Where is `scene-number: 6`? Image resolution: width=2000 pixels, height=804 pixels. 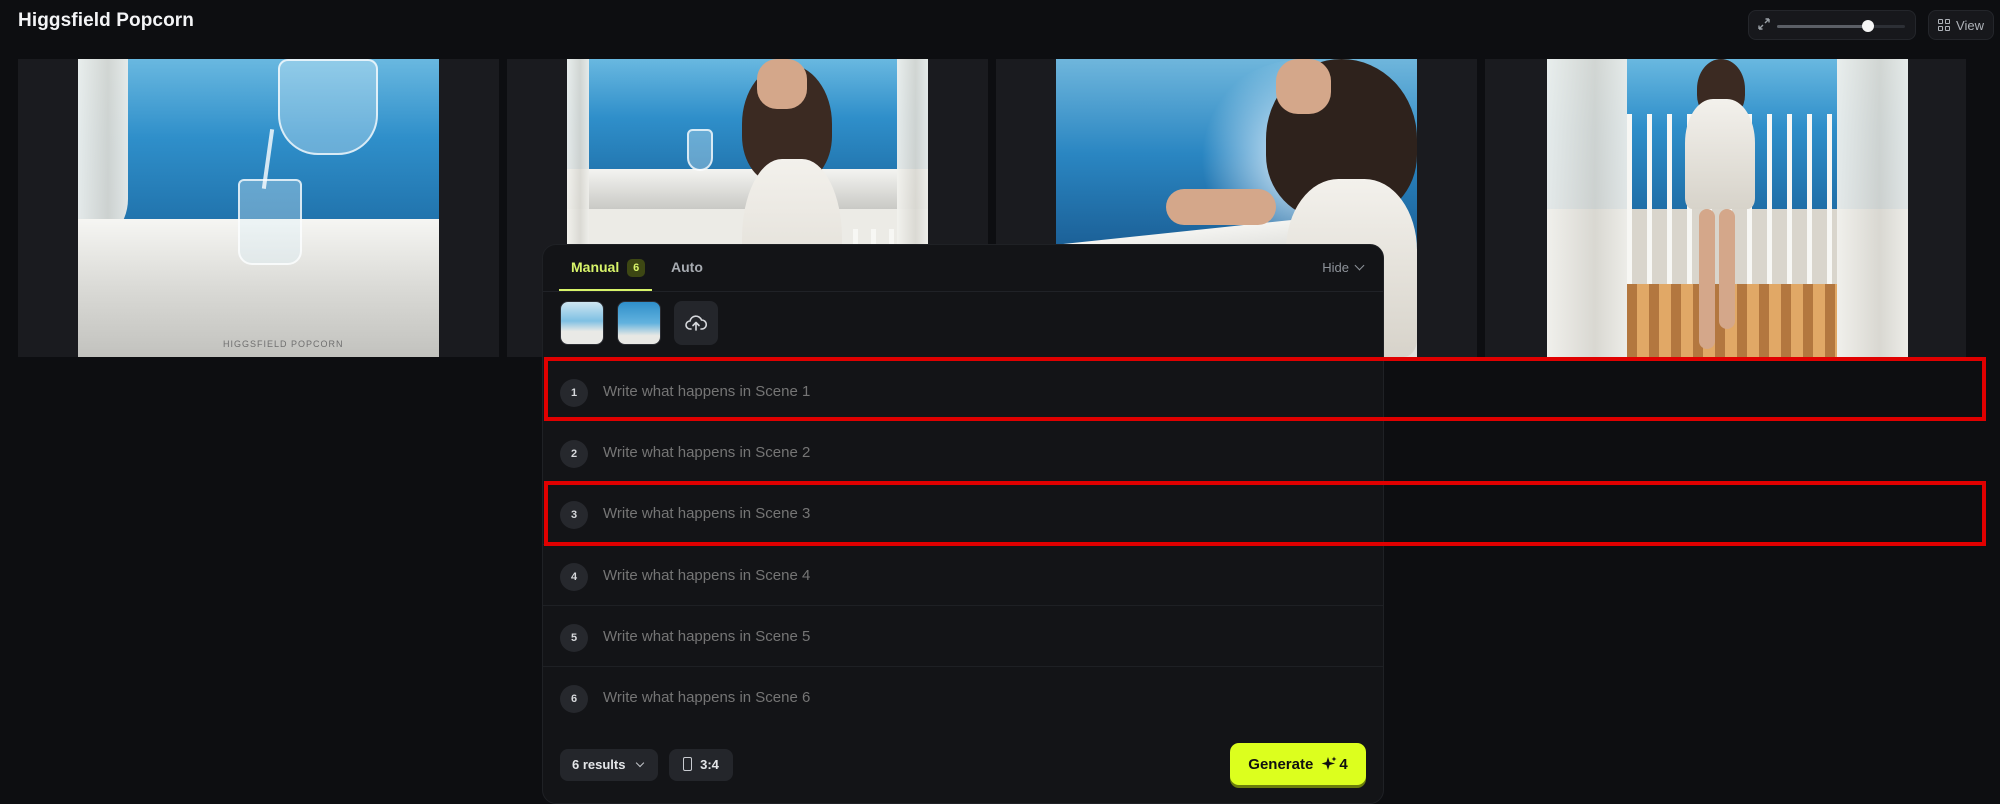 scene-number: 6 is located at coordinates (574, 699).